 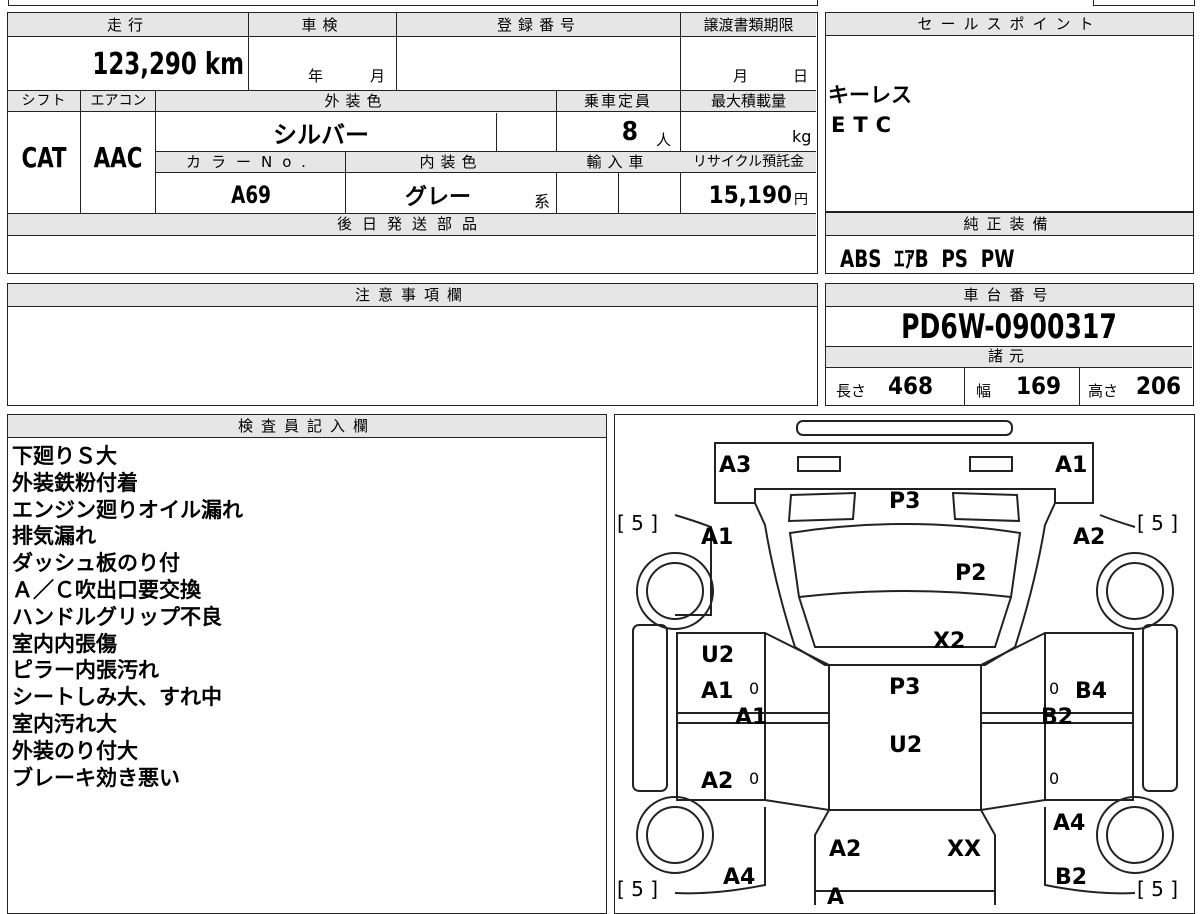 What do you see at coordinates (984, 391) in the screenshot?
I see `width-label: 幅` at bounding box center [984, 391].